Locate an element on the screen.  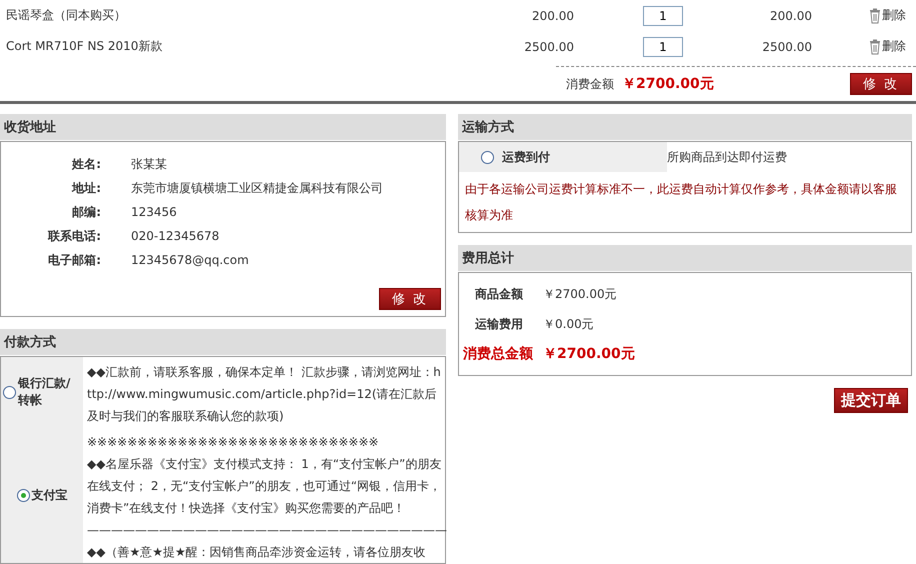
option-label: 银行汇款/转帐 is located at coordinates (45, 392).